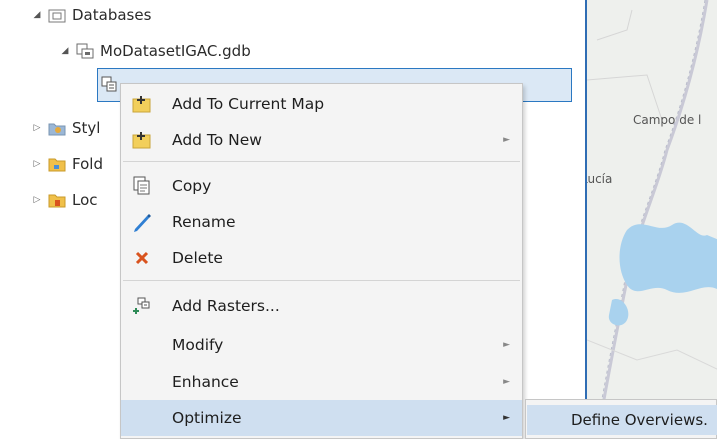 This screenshot has width=717, height=439. I want to click on geodatabase-icon, so click(85, 51).